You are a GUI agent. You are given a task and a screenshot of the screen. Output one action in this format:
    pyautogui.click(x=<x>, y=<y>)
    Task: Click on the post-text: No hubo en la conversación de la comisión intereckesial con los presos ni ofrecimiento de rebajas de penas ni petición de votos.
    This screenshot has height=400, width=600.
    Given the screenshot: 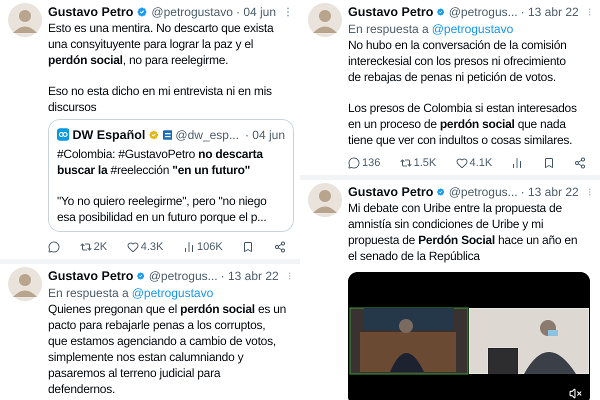 What is the action you would take?
    pyautogui.click(x=458, y=61)
    